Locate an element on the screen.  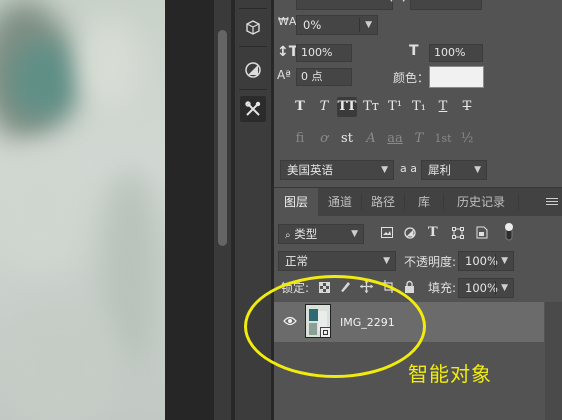
adjustments-icon is located at coordinates (253, 70).